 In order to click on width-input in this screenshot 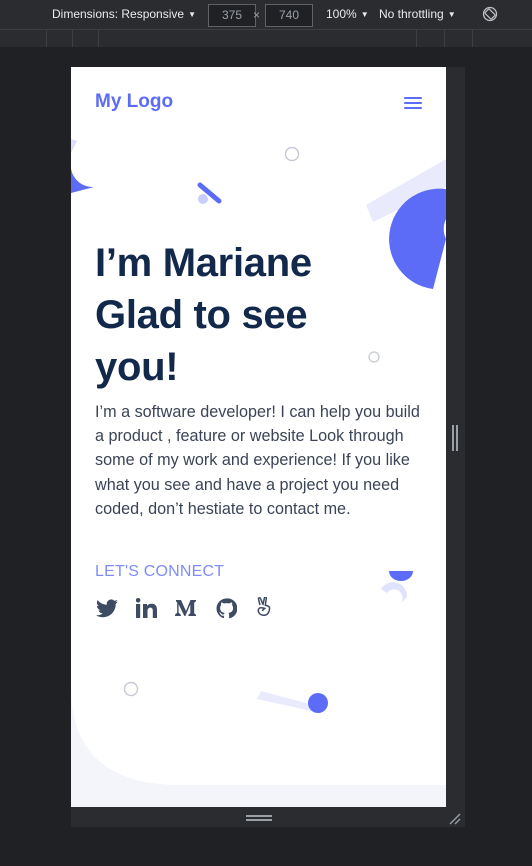, I will do `click(232, 15)`.